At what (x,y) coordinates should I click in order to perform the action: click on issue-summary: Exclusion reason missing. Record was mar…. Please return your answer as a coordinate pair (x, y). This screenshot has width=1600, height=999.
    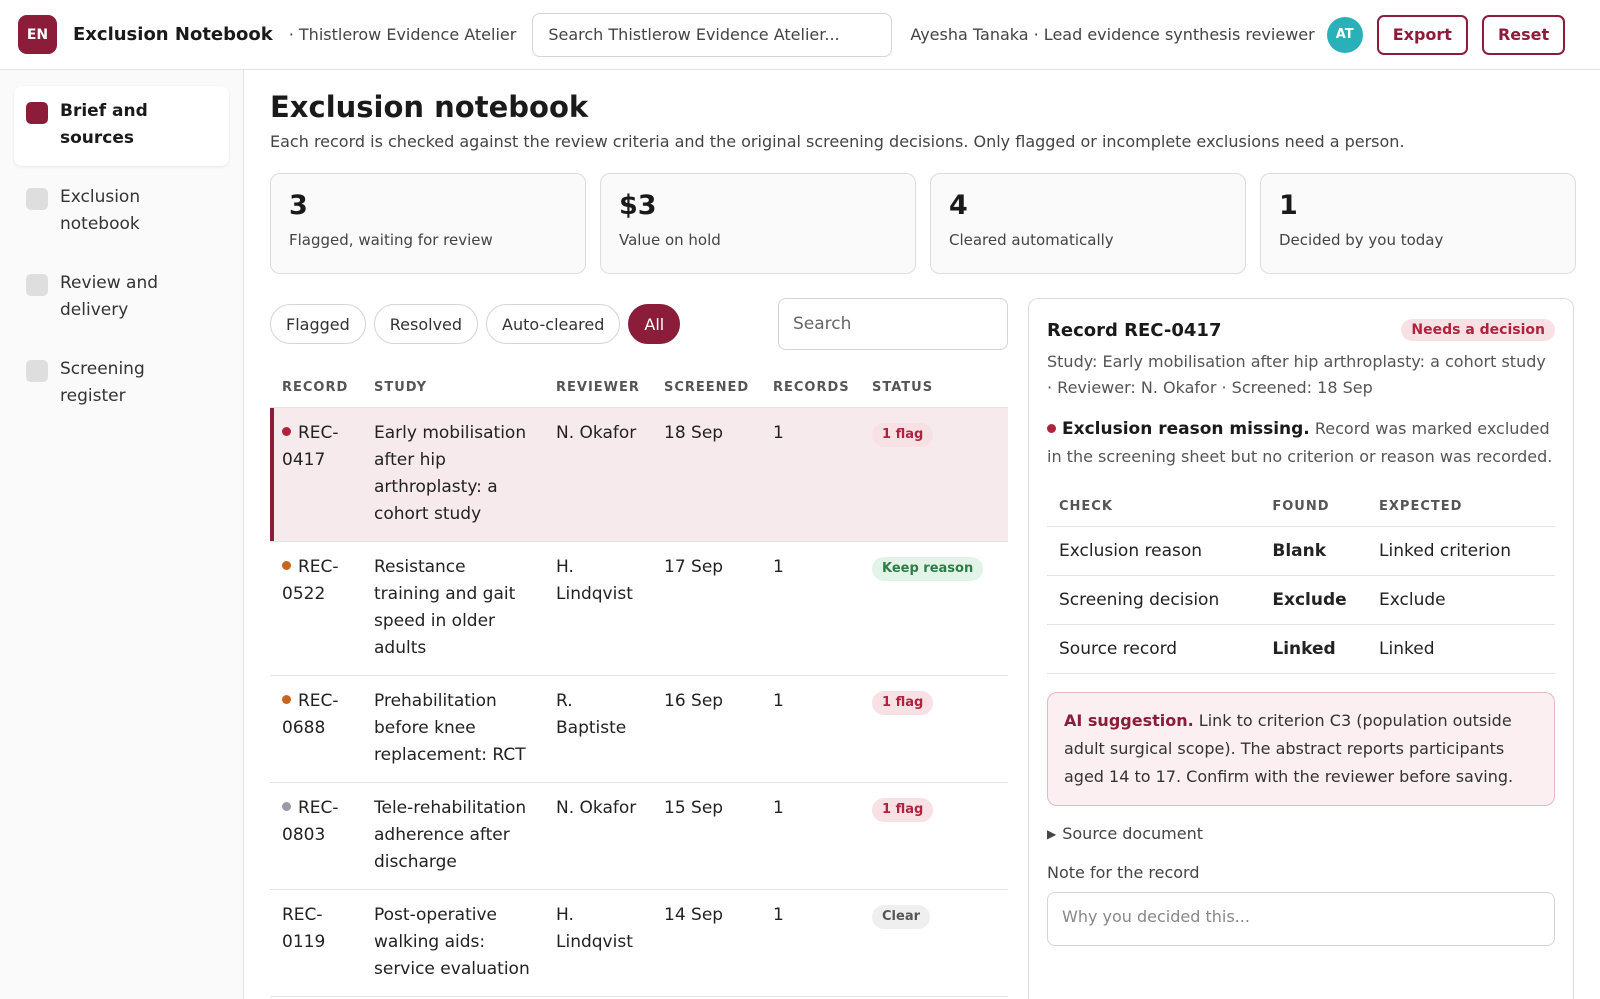
    Looking at the image, I should click on (1301, 443).